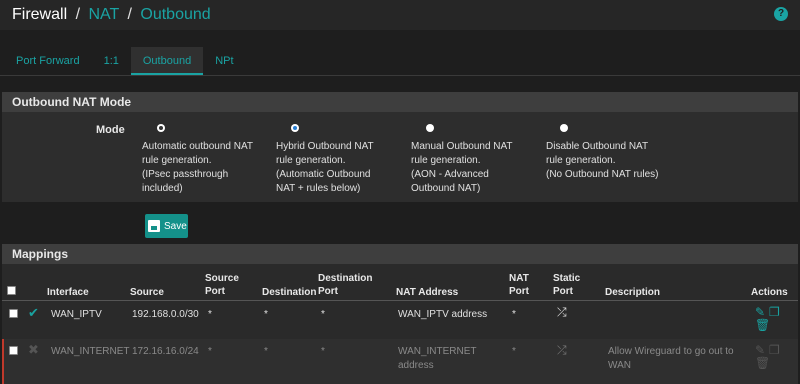 The width and height of the screenshot is (800, 384). Describe the element at coordinates (295, 128) in the screenshot. I see `radio-hybrid` at that location.